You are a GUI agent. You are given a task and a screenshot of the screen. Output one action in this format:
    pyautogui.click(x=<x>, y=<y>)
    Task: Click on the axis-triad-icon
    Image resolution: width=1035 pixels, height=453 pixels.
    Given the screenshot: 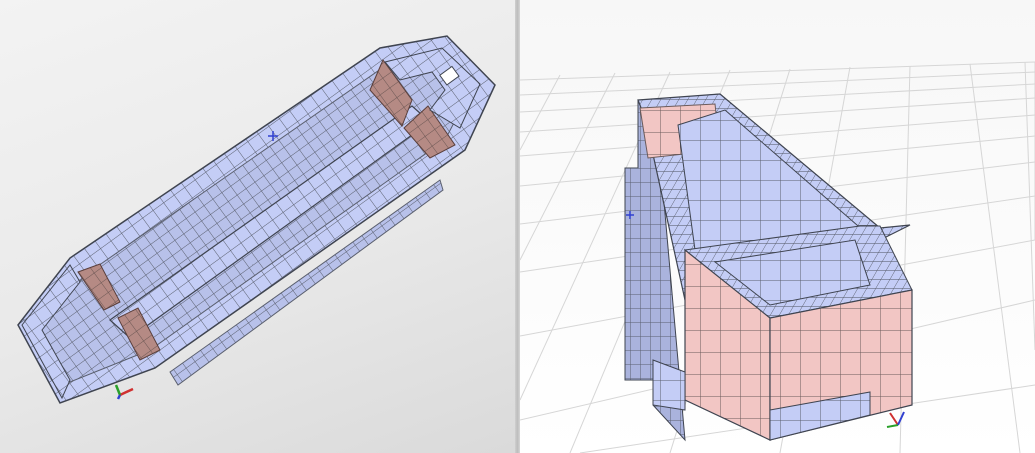 What is the action you would take?
    pyautogui.click(x=124, y=392)
    